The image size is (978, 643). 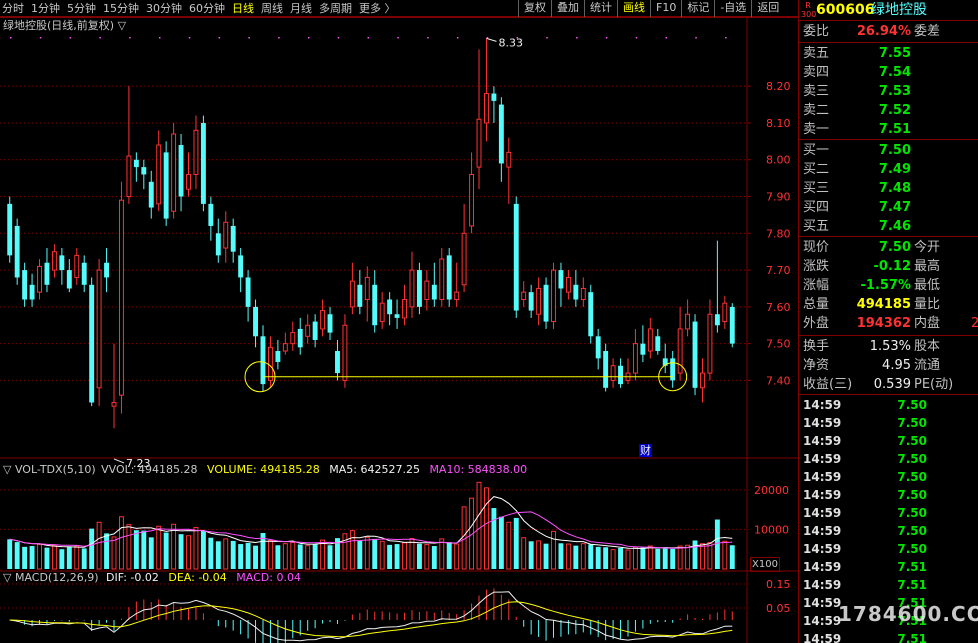 What do you see at coordinates (633, 8) in the screenshot?
I see `tool-button: 画线` at bounding box center [633, 8].